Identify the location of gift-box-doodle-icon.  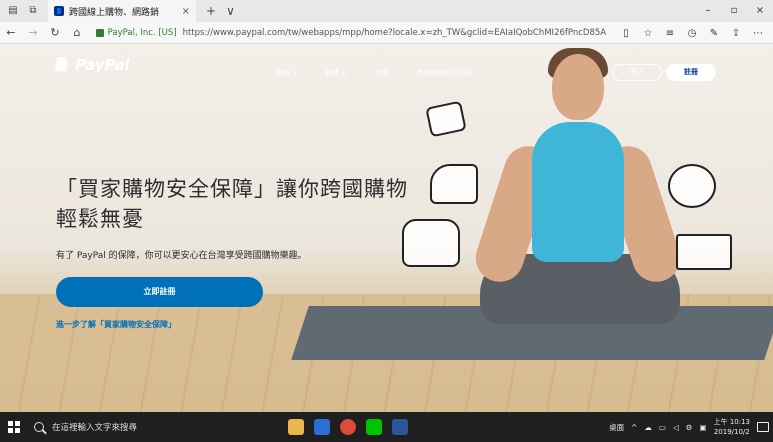
(704, 252).